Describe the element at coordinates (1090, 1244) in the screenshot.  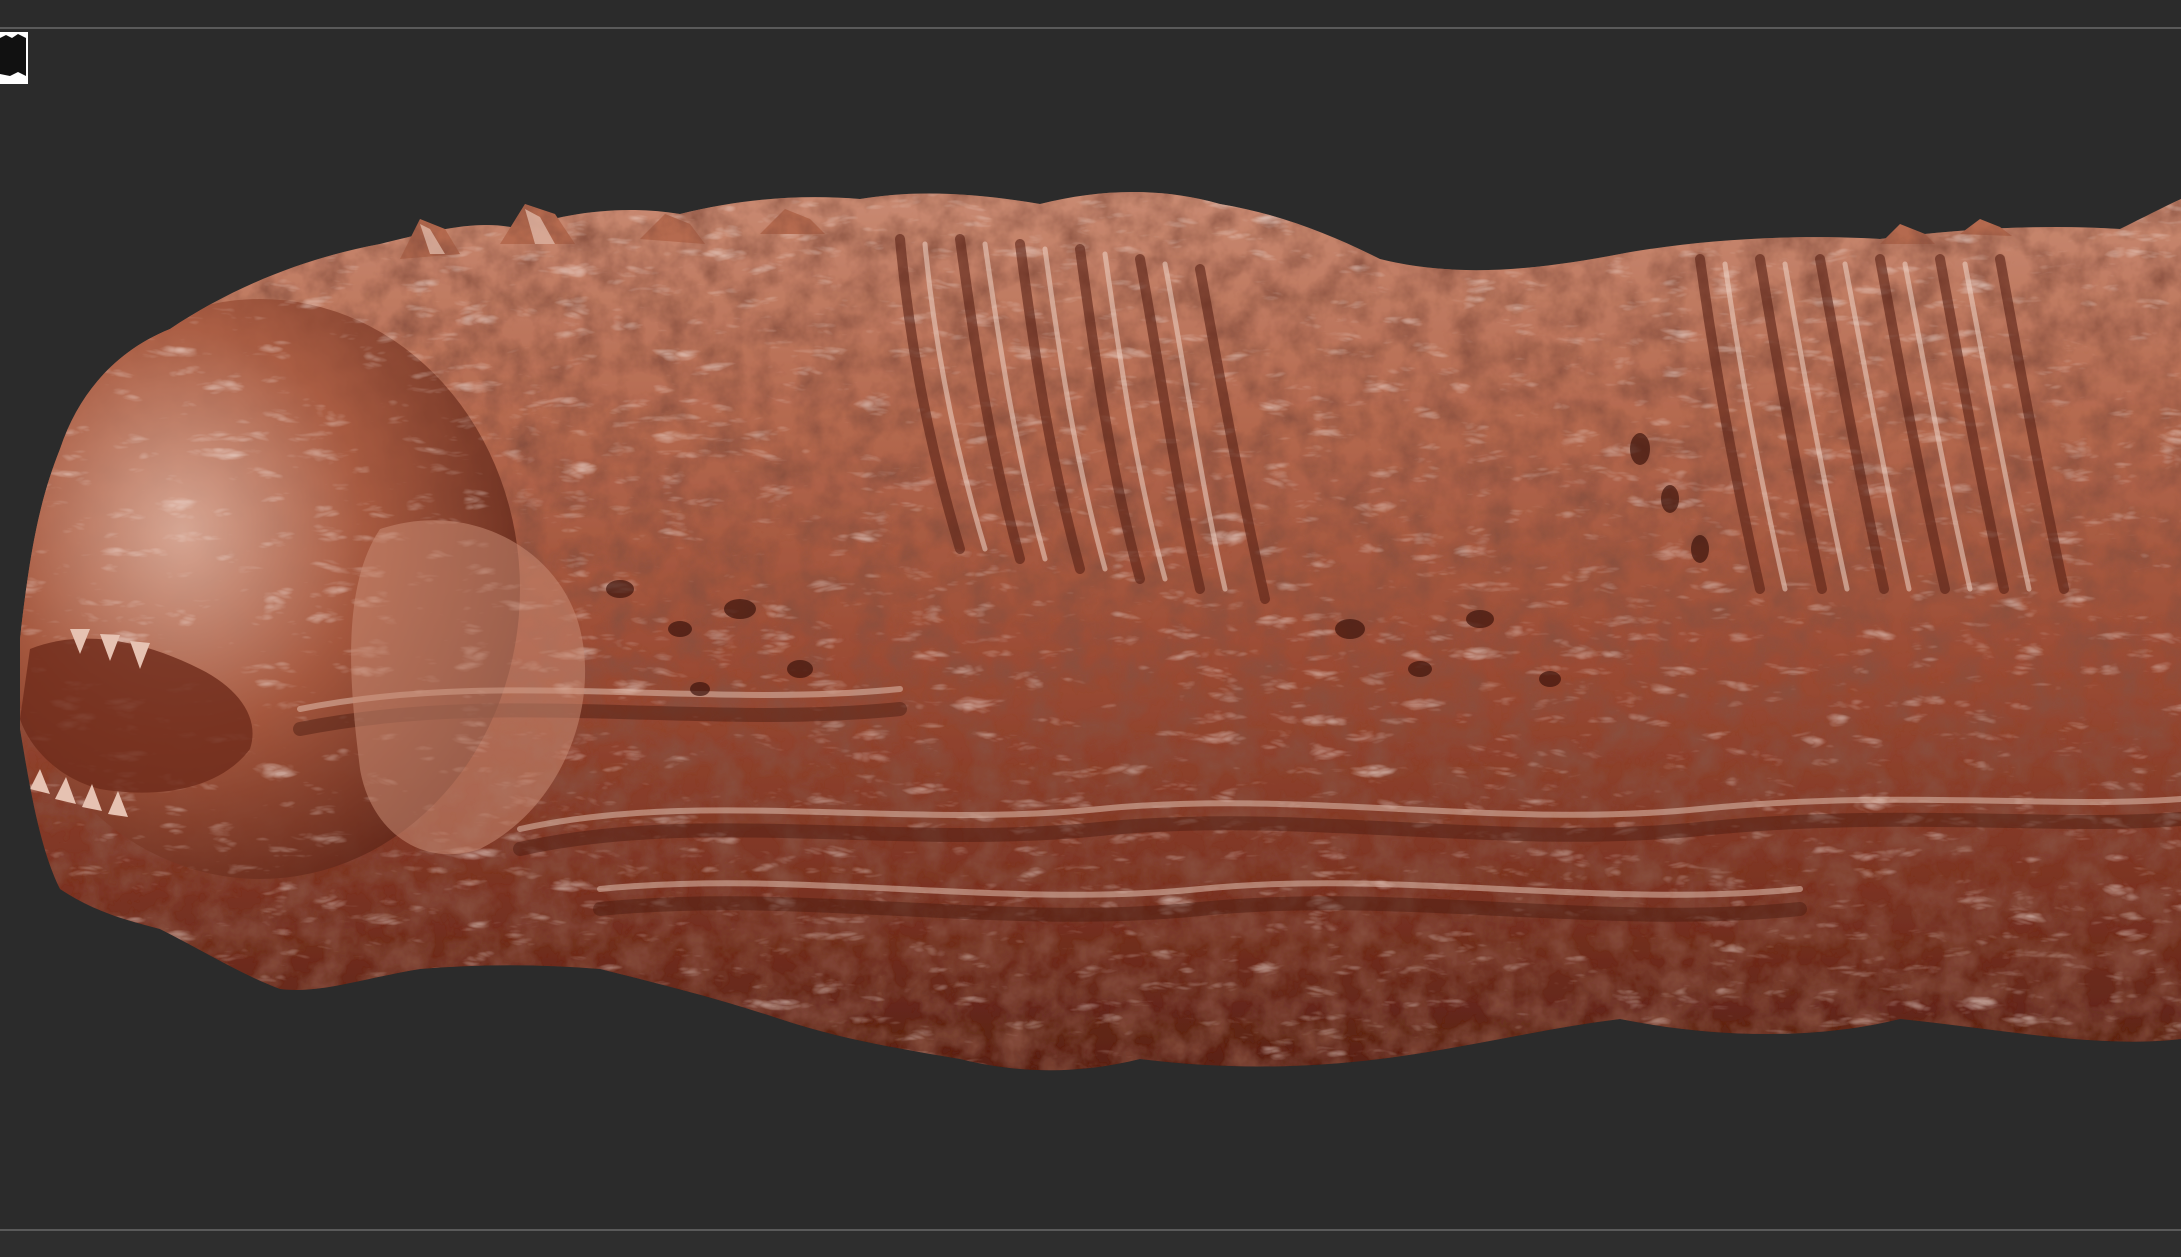
I see `bottom-tray` at that location.